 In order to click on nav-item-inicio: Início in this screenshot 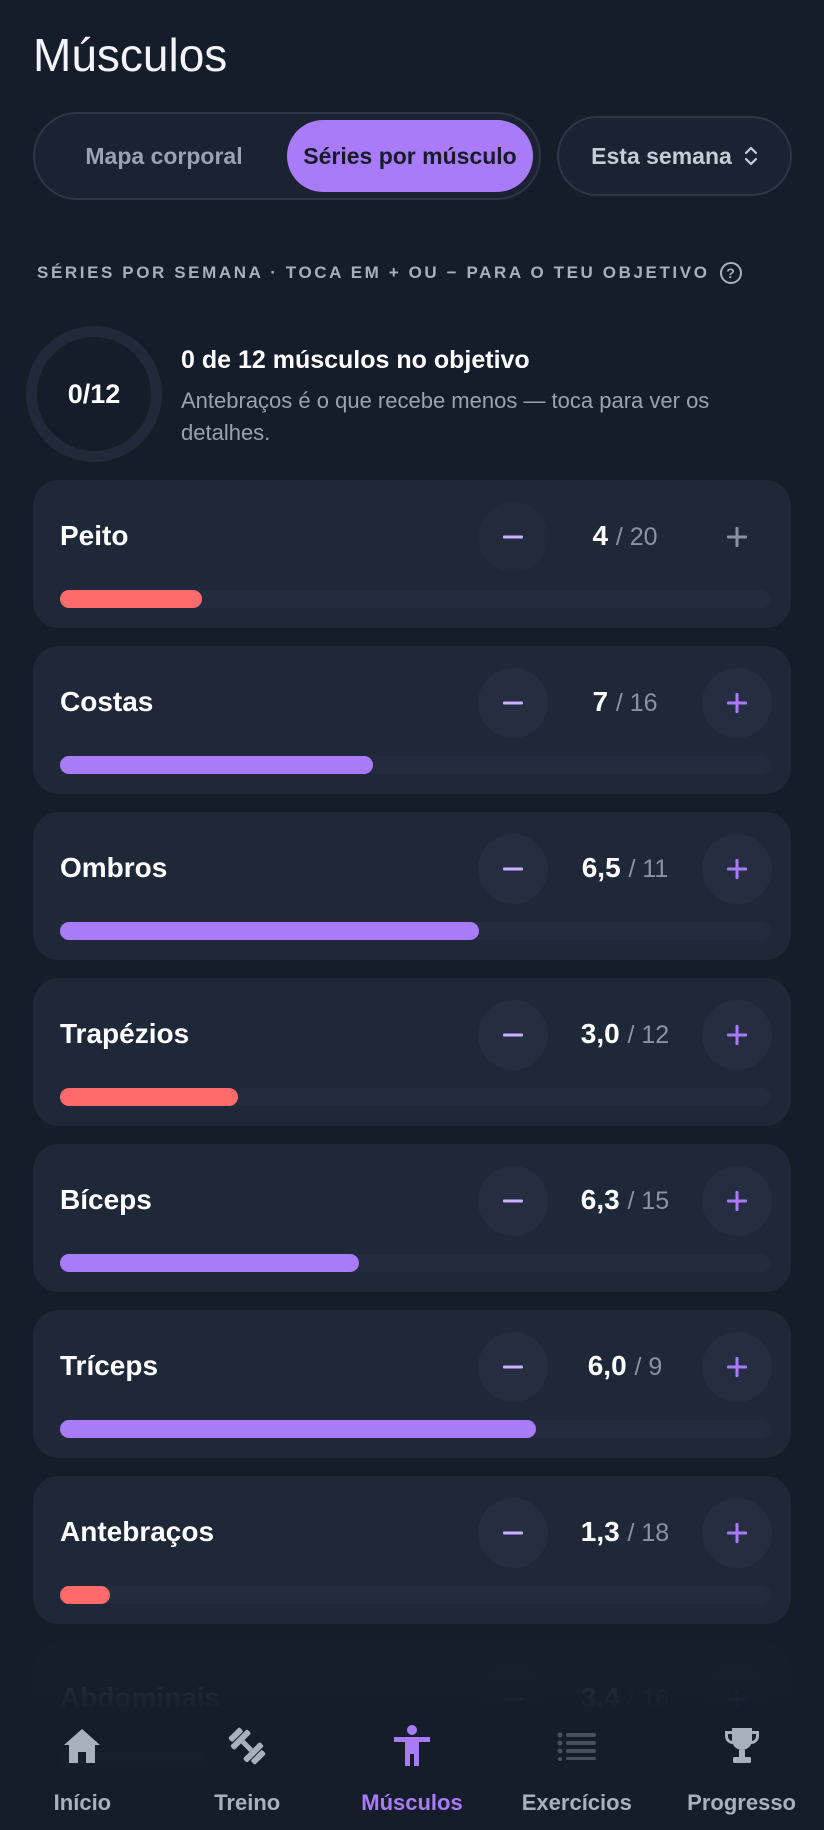, I will do `click(82, 1765)`.